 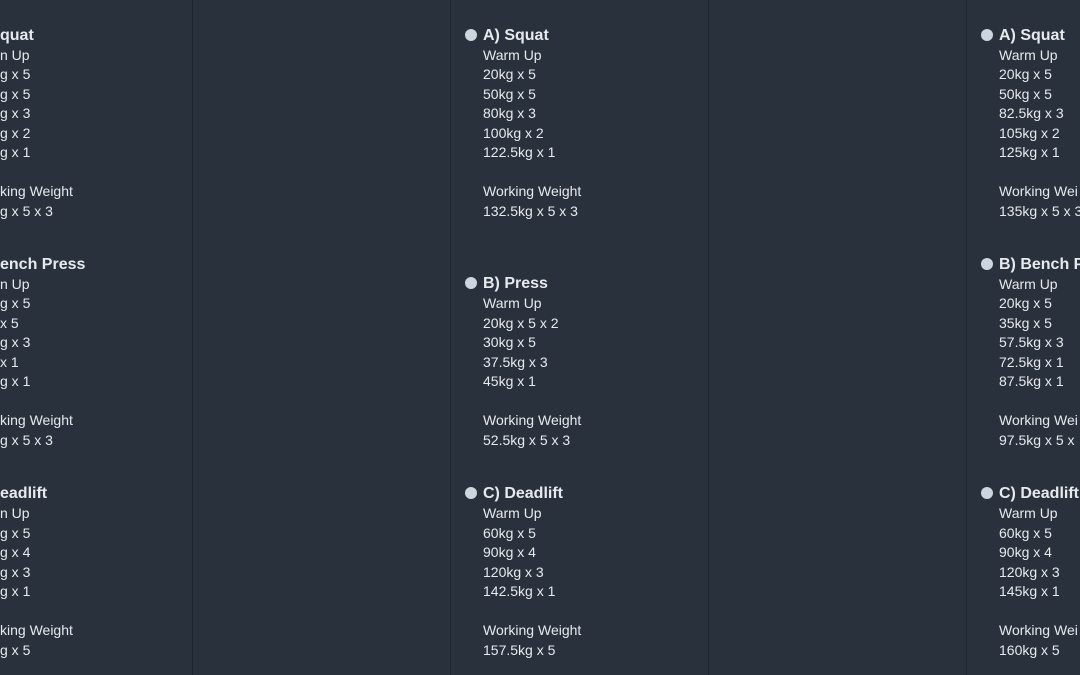 I want to click on set-line: 72.5kg x 1, so click(x=1031, y=361).